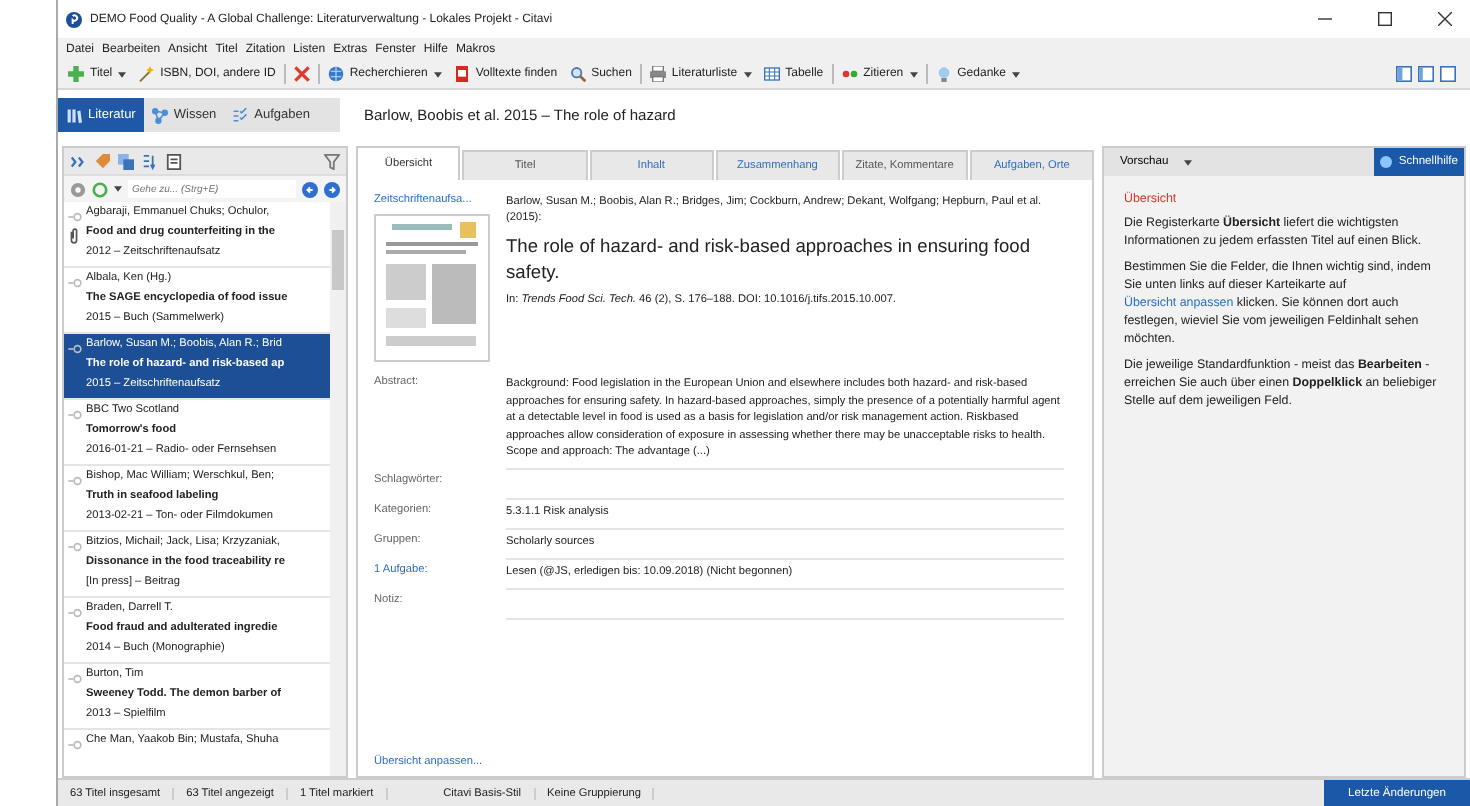  I want to click on minimize-icon, so click(1324, 19).